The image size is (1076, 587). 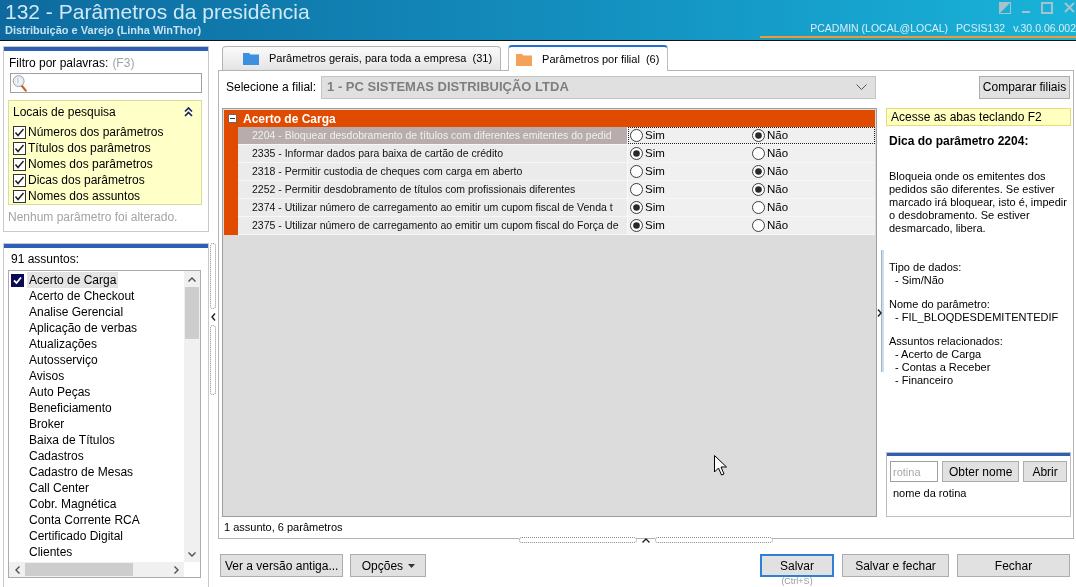 What do you see at coordinates (588, 58) in the screenshot?
I see `tab: Parâmetros por filial (6)` at bounding box center [588, 58].